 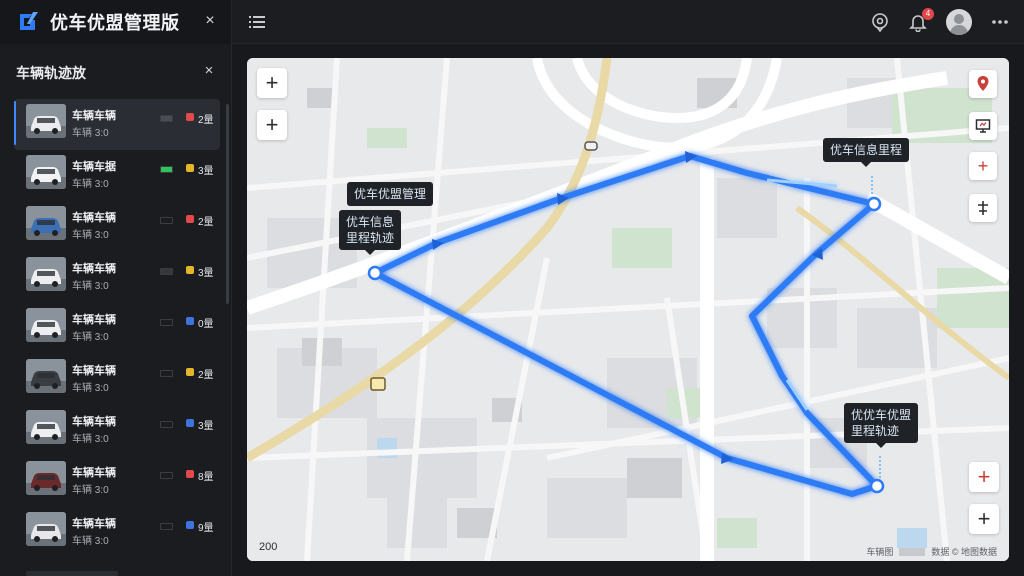 What do you see at coordinates (880, 22) in the screenshot?
I see `location-icon` at bounding box center [880, 22].